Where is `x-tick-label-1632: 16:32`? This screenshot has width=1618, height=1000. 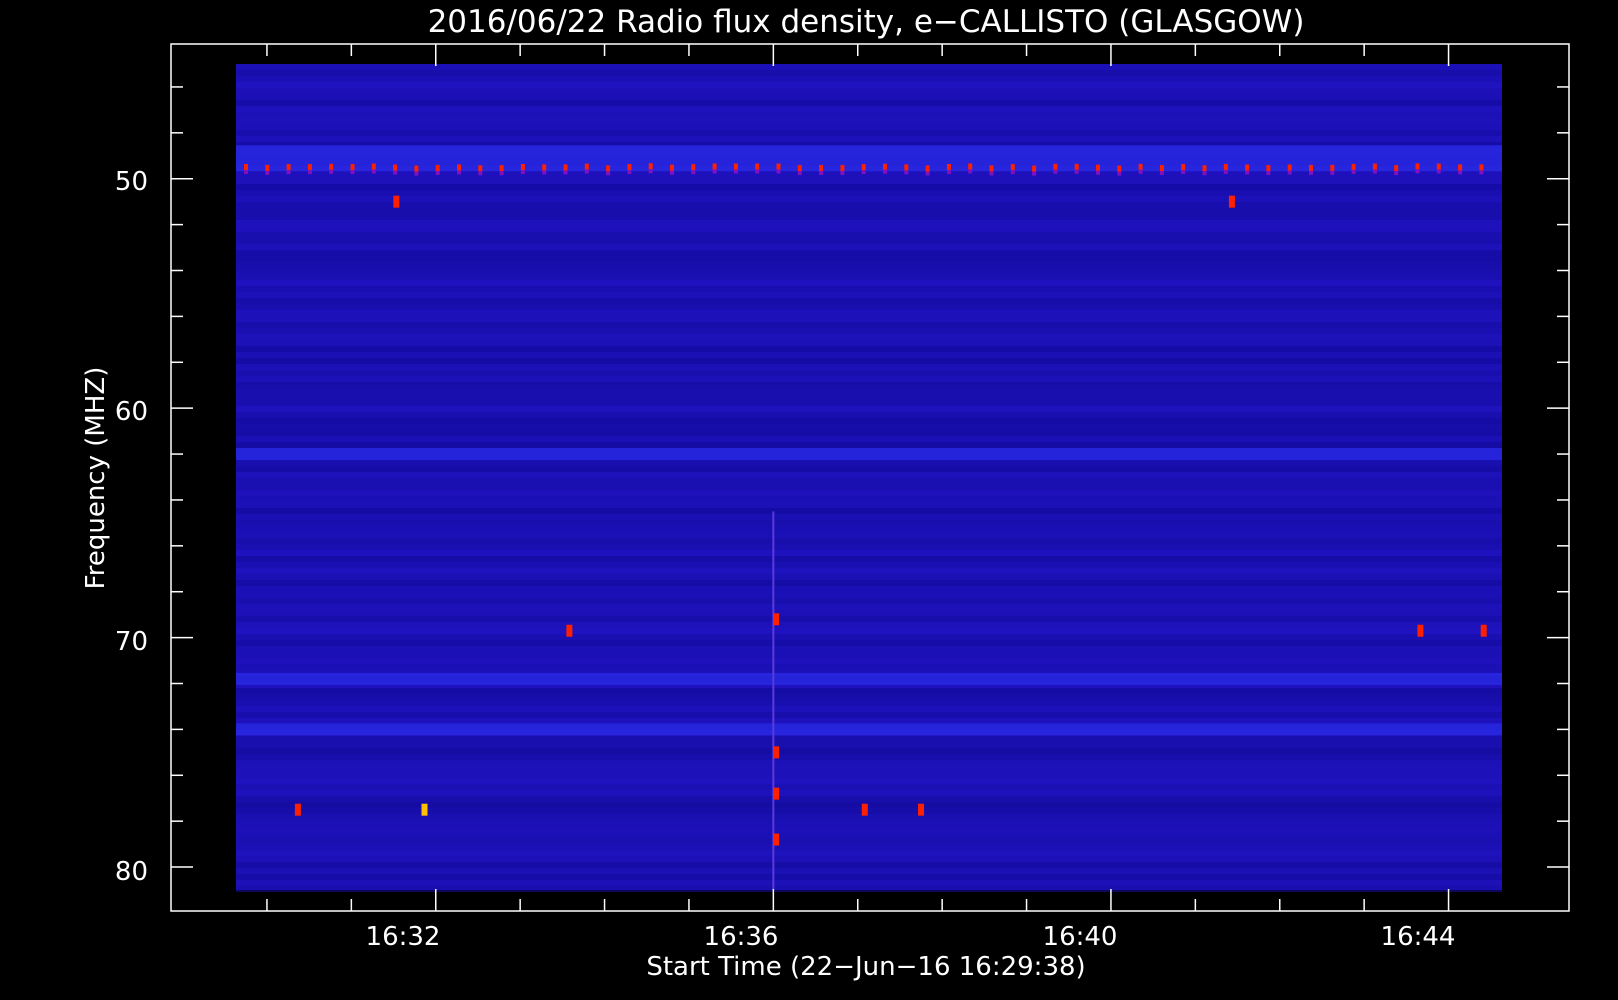
x-tick-label-1632: 16:32 is located at coordinates (403, 937).